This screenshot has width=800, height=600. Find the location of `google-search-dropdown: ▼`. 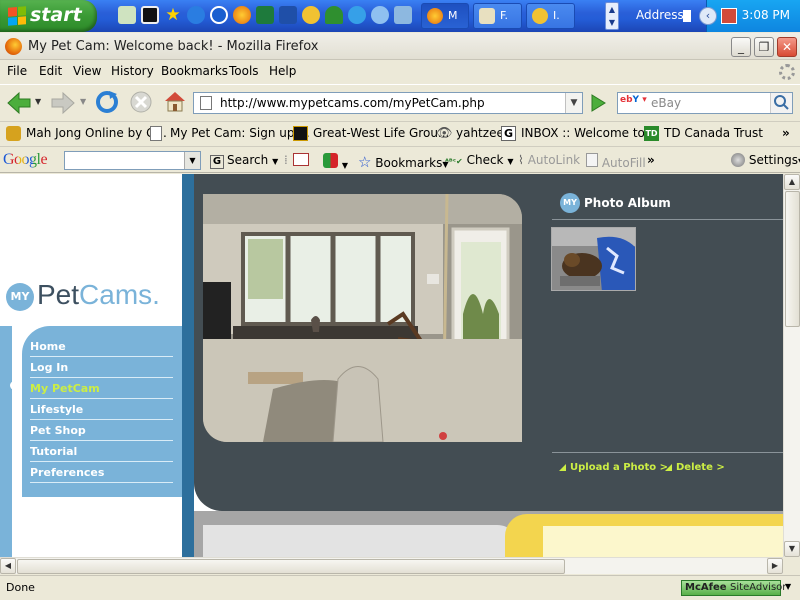

google-search-dropdown: ▼ is located at coordinates (192, 160).